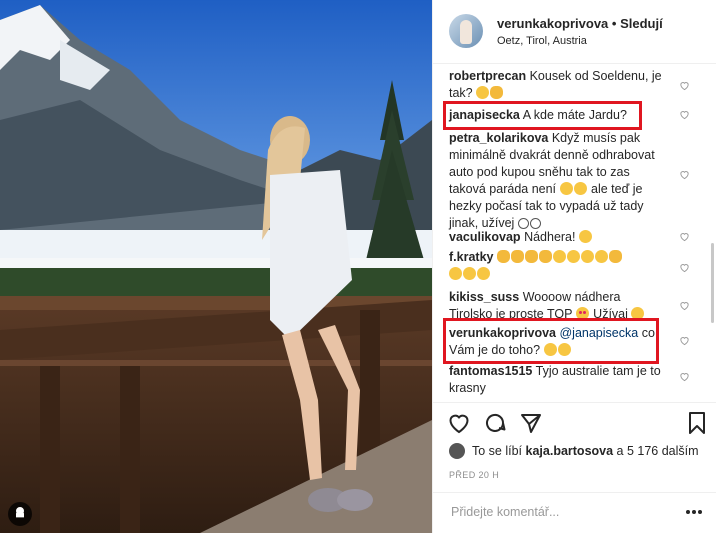 The image size is (716, 534). What do you see at coordinates (531, 423) in the screenshot?
I see `share-icon` at bounding box center [531, 423].